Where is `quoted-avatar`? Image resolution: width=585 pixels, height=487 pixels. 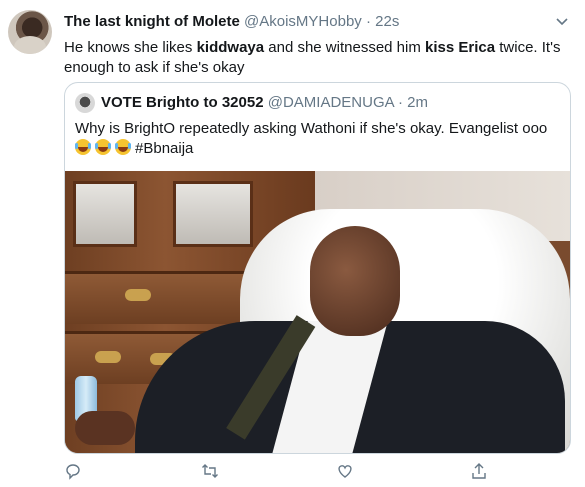
quoted-avatar is located at coordinates (85, 103).